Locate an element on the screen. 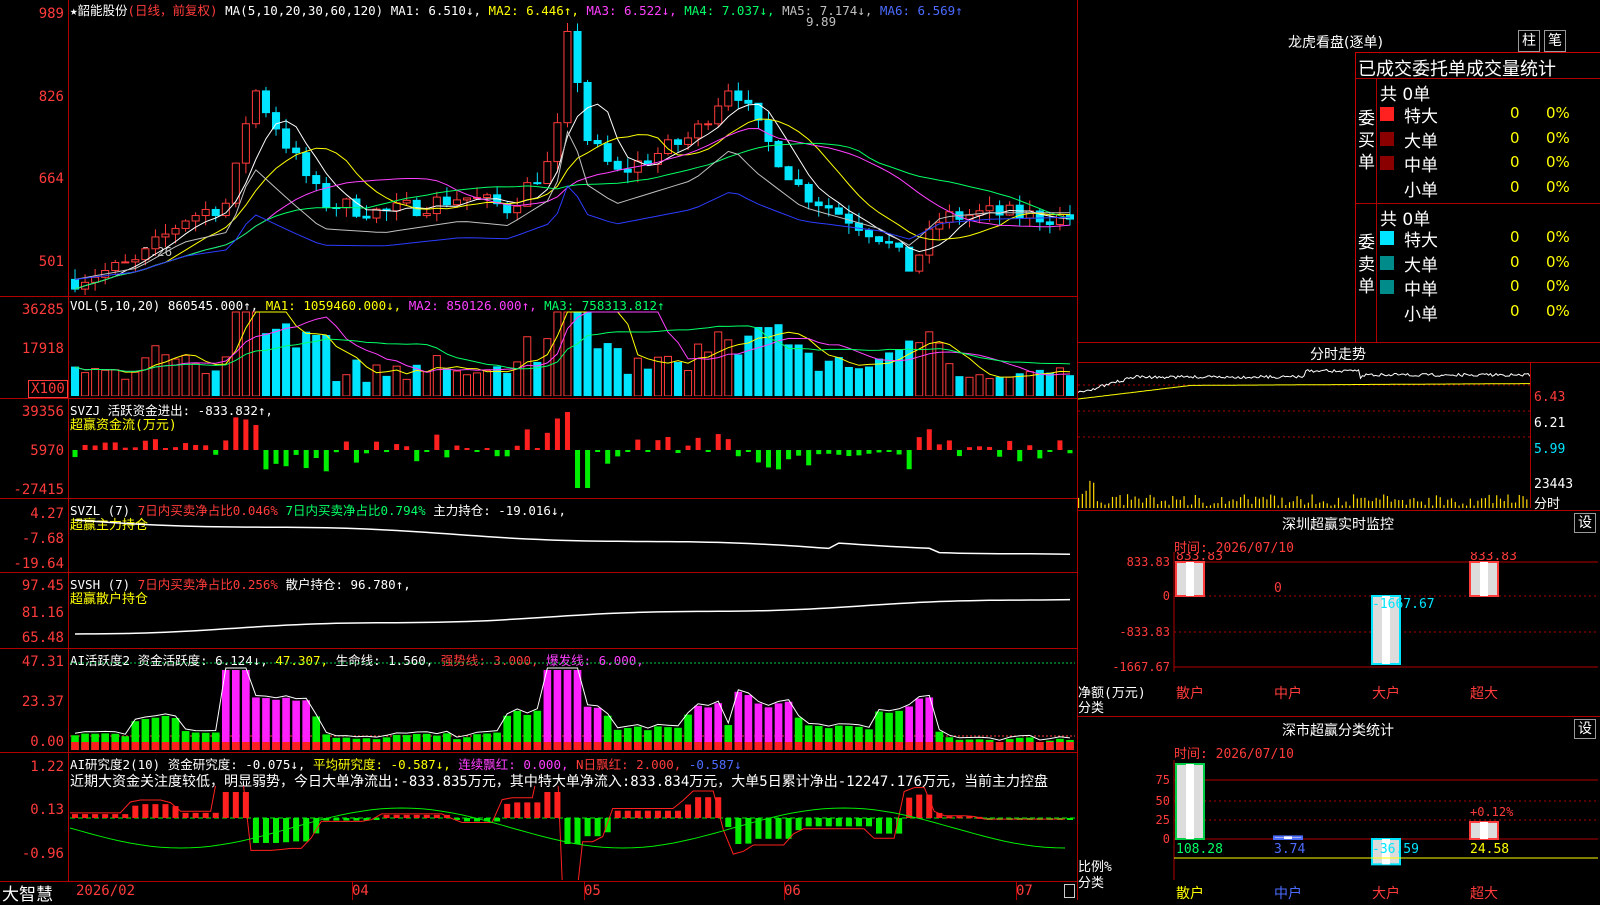 The height and width of the screenshot is (905, 1600). buy-row-pct: 0% is located at coordinates (1558, 137).